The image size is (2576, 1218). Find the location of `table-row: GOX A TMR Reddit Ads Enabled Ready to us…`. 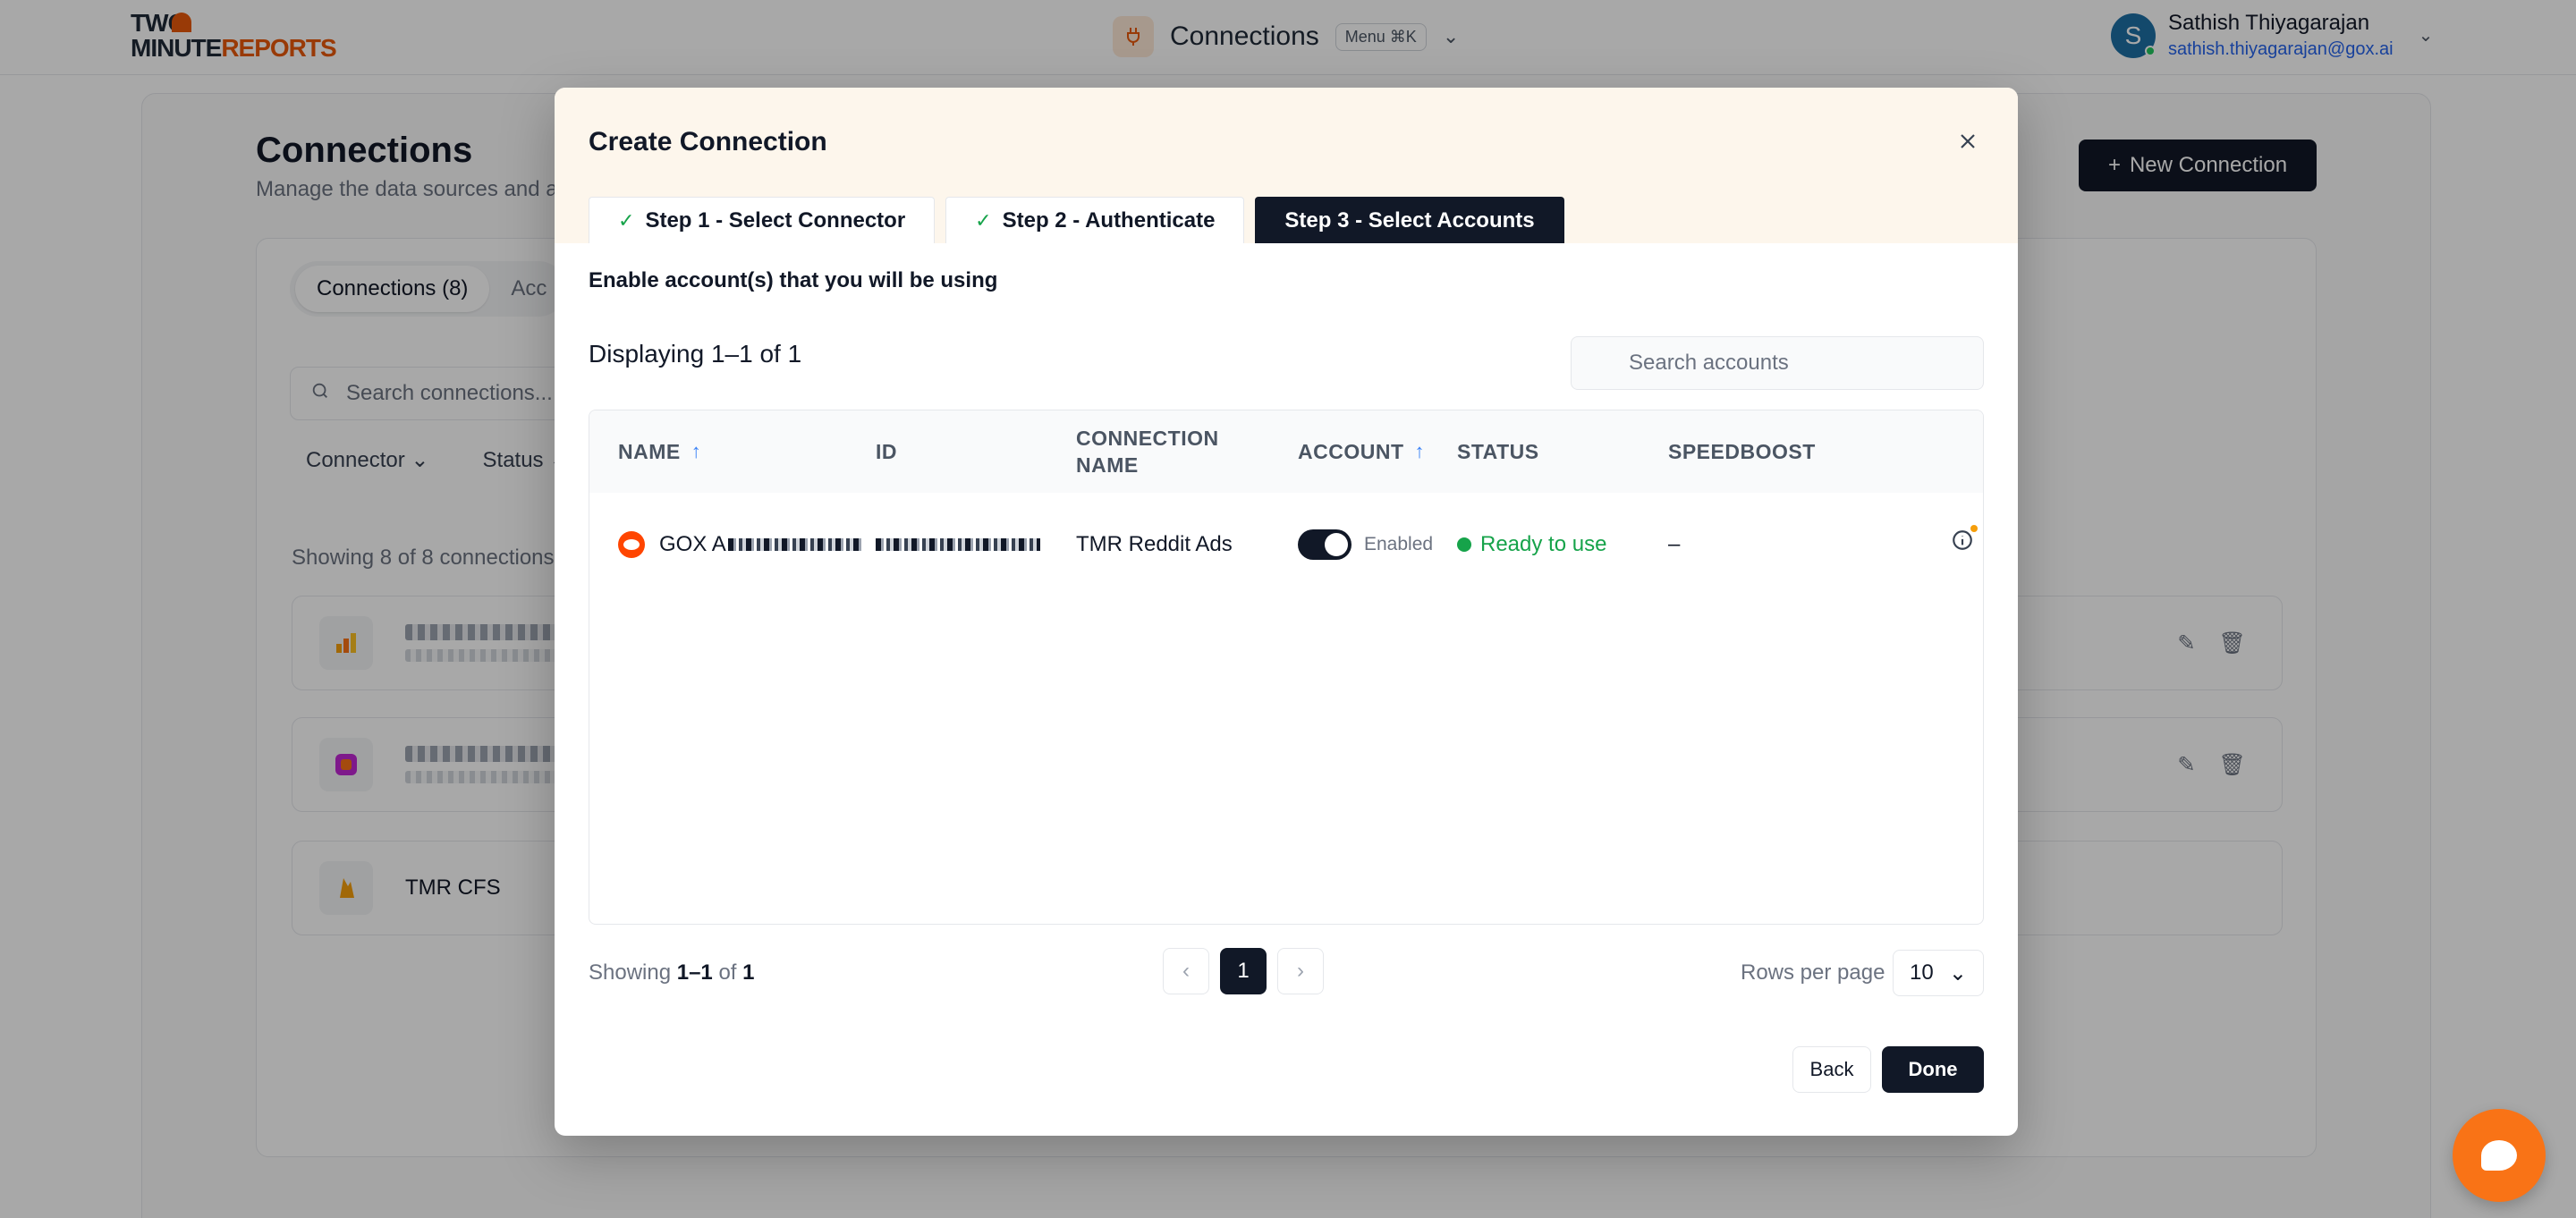

table-row: GOX A TMR Reddit Ads Enabled Ready to us… is located at coordinates (1286, 544).